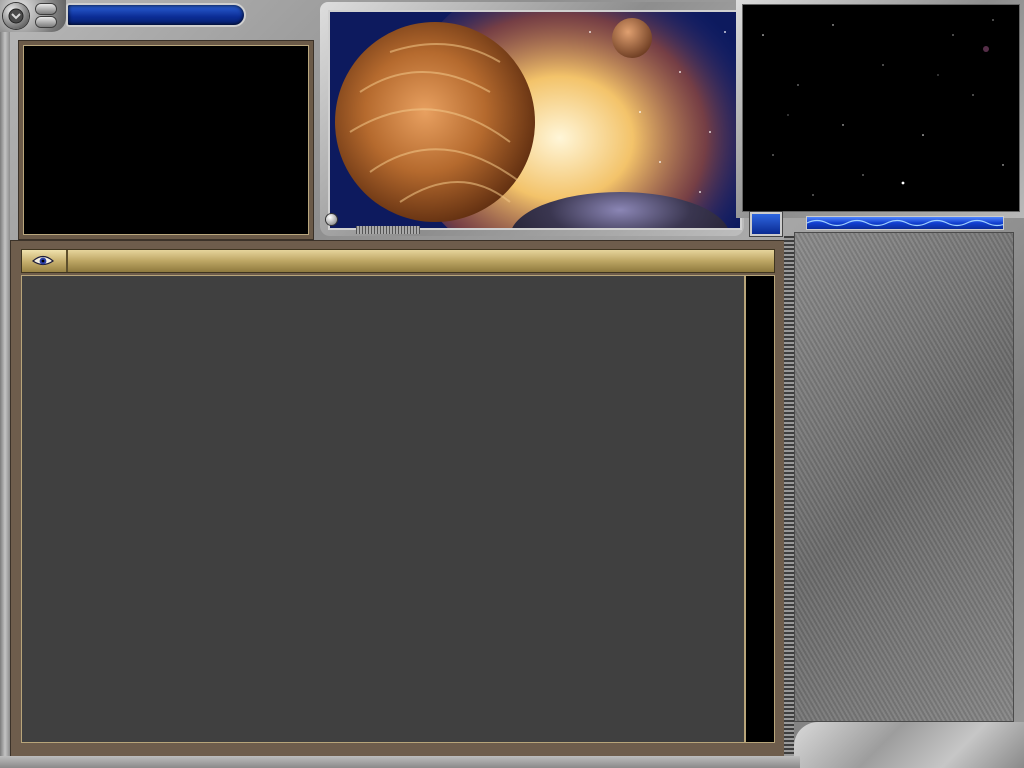  I want to click on right-divider, so click(789, 496).